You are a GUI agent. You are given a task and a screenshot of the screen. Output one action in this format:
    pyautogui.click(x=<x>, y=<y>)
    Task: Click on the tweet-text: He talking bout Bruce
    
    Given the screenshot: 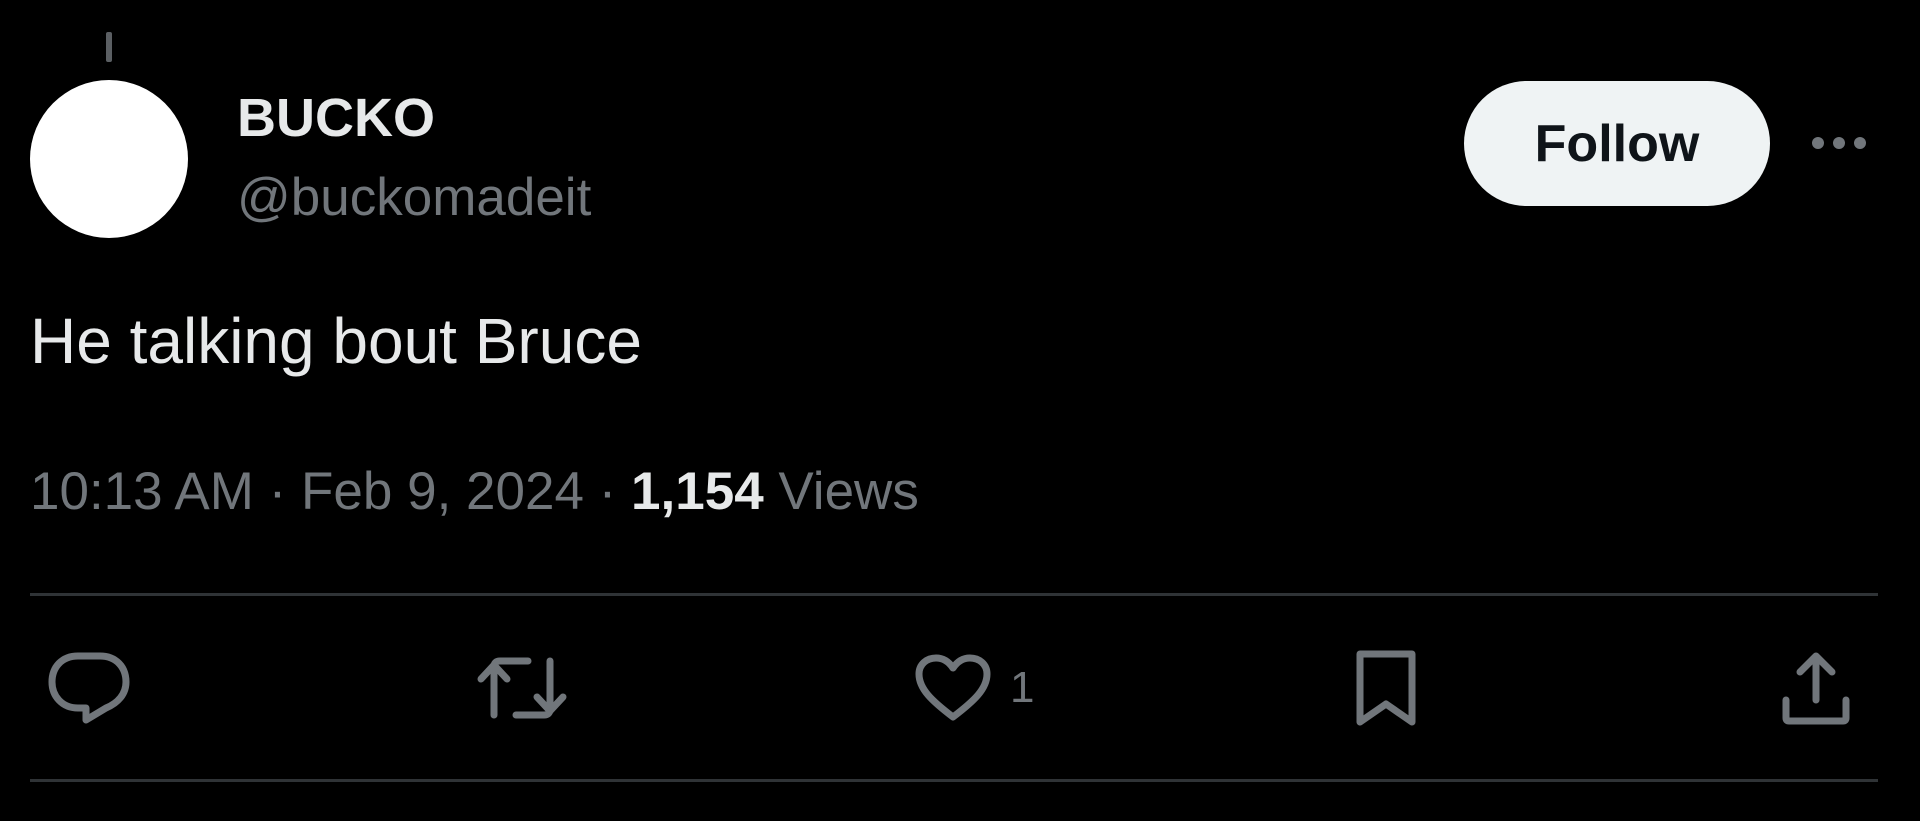 What is the action you would take?
    pyautogui.click(x=336, y=341)
    